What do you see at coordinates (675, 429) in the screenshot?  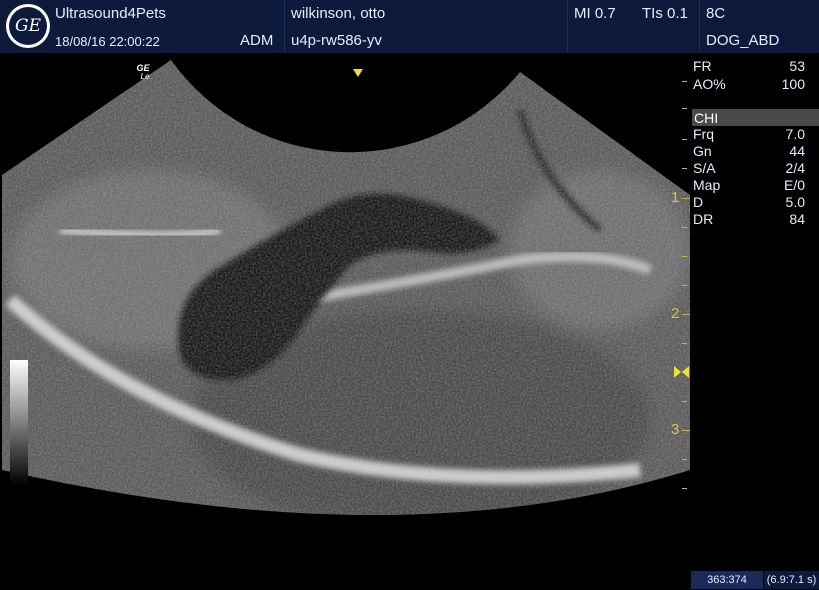 I see `depth-label-3: 3` at bounding box center [675, 429].